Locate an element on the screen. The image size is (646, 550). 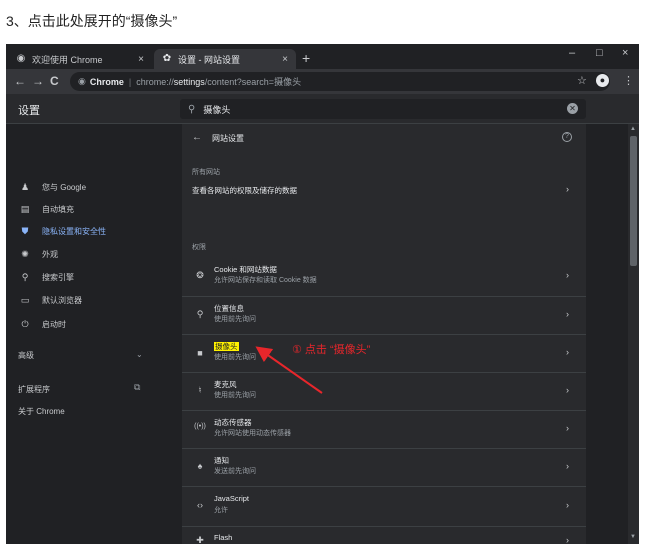
row-title: JavaScript is located at coordinates (232, 498).